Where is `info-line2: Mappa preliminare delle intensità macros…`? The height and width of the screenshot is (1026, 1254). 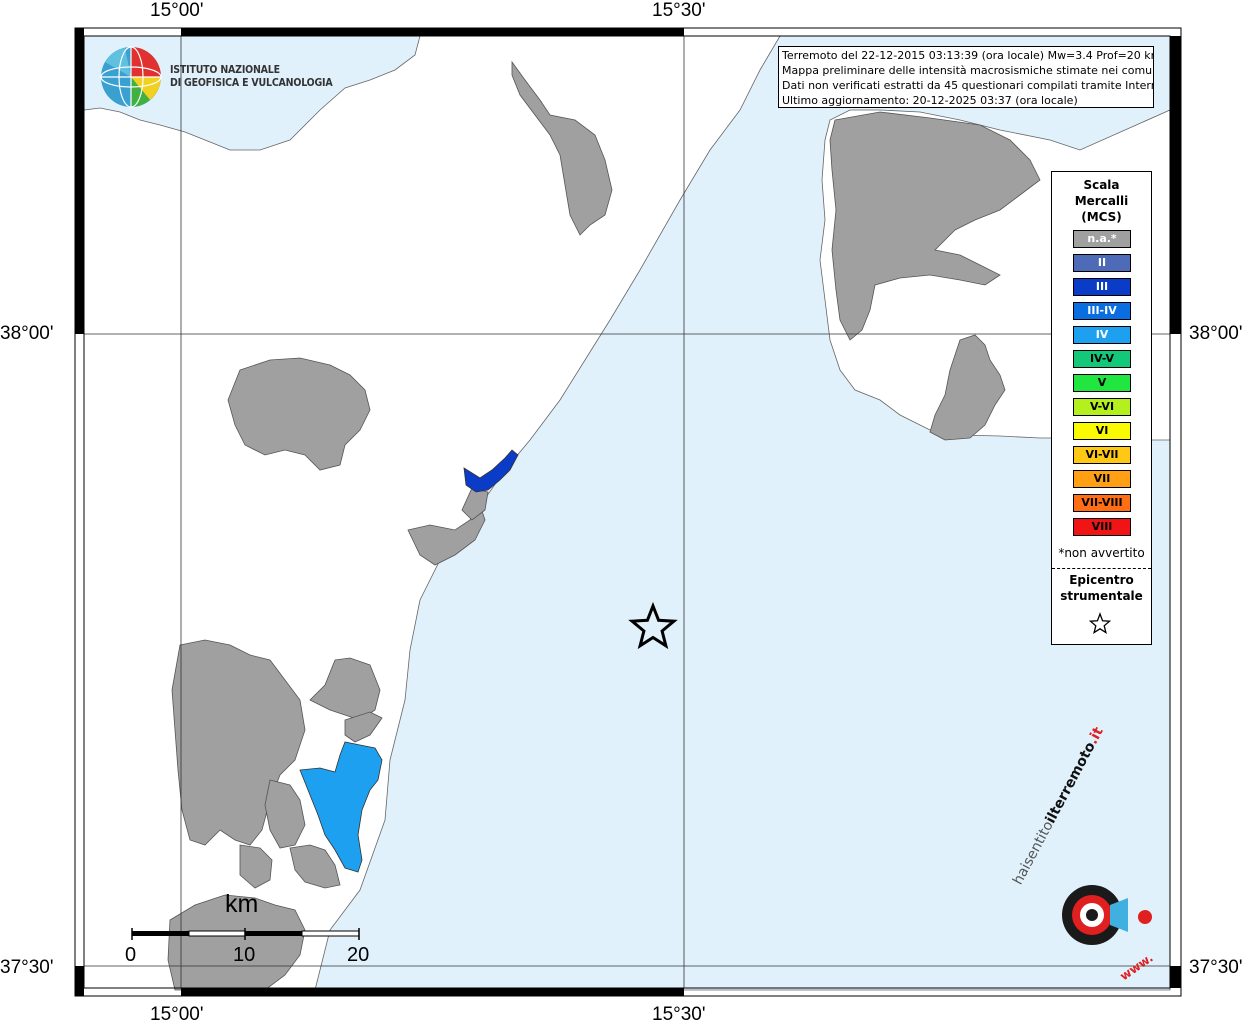
info-line2: Mappa preliminare delle intensità macros… is located at coordinates (968, 70).